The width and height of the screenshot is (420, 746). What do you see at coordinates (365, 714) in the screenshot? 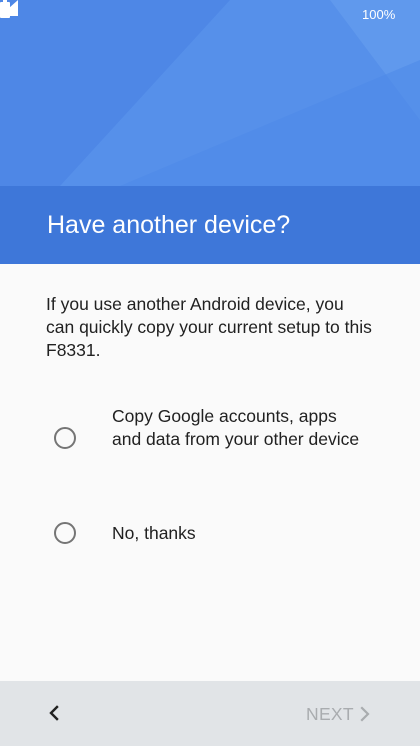
I see `chevron-right-icon` at bounding box center [365, 714].